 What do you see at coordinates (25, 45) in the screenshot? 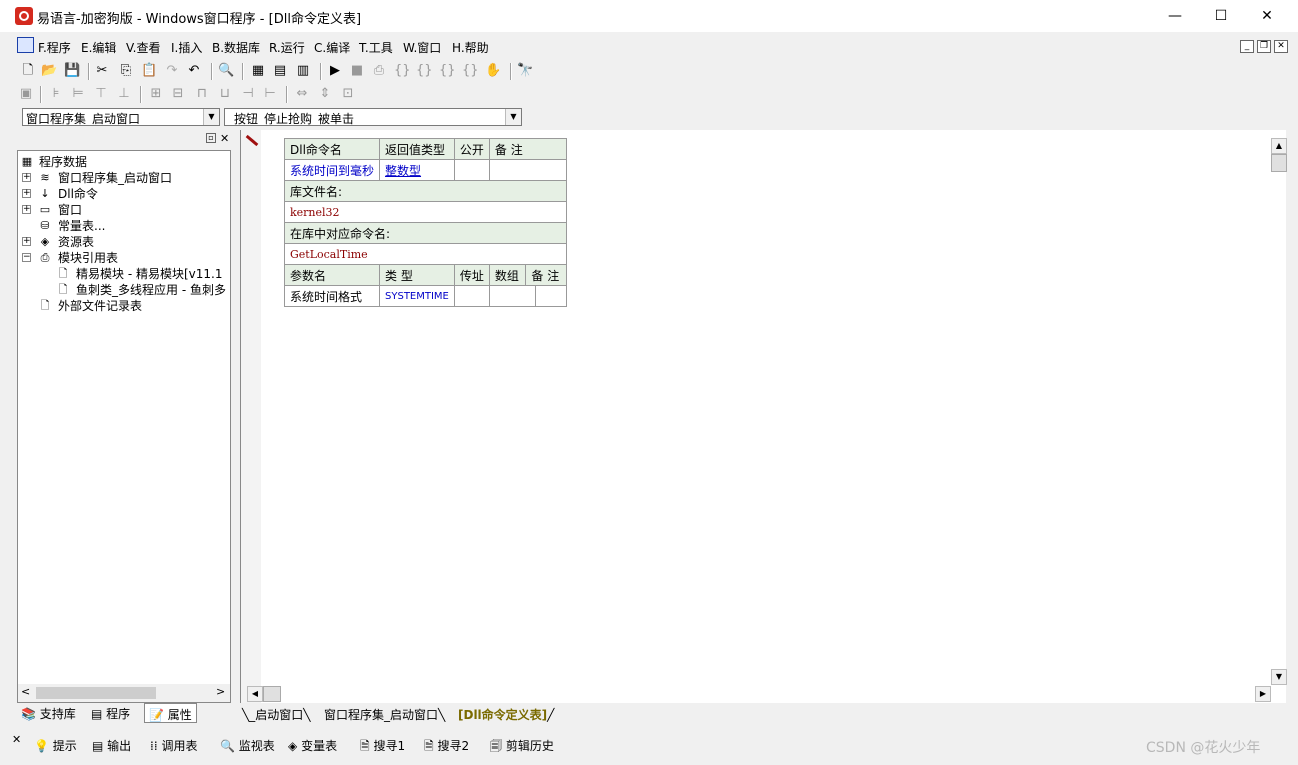
I see `document-icon` at bounding box center [25, 45].